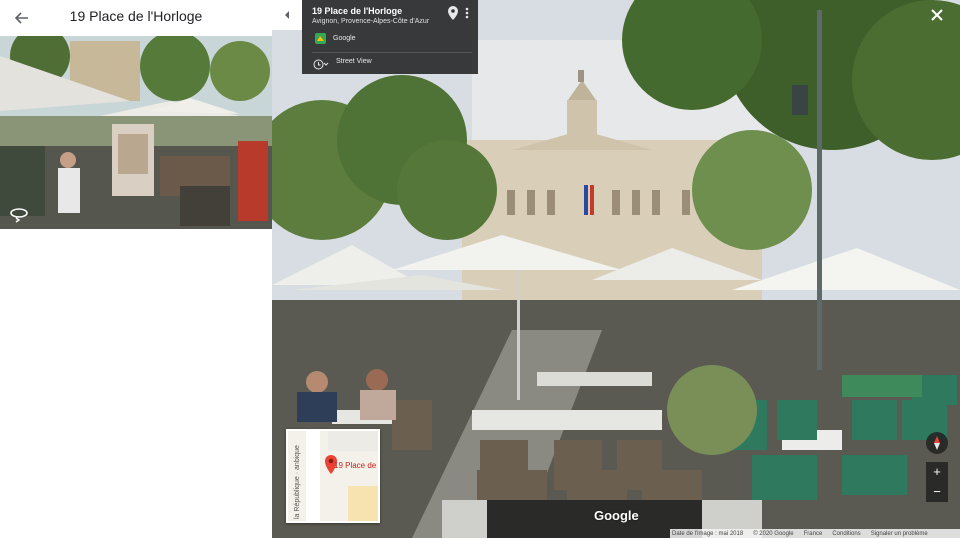  I want to click on street-view-label: Street View, so click(354, 61).